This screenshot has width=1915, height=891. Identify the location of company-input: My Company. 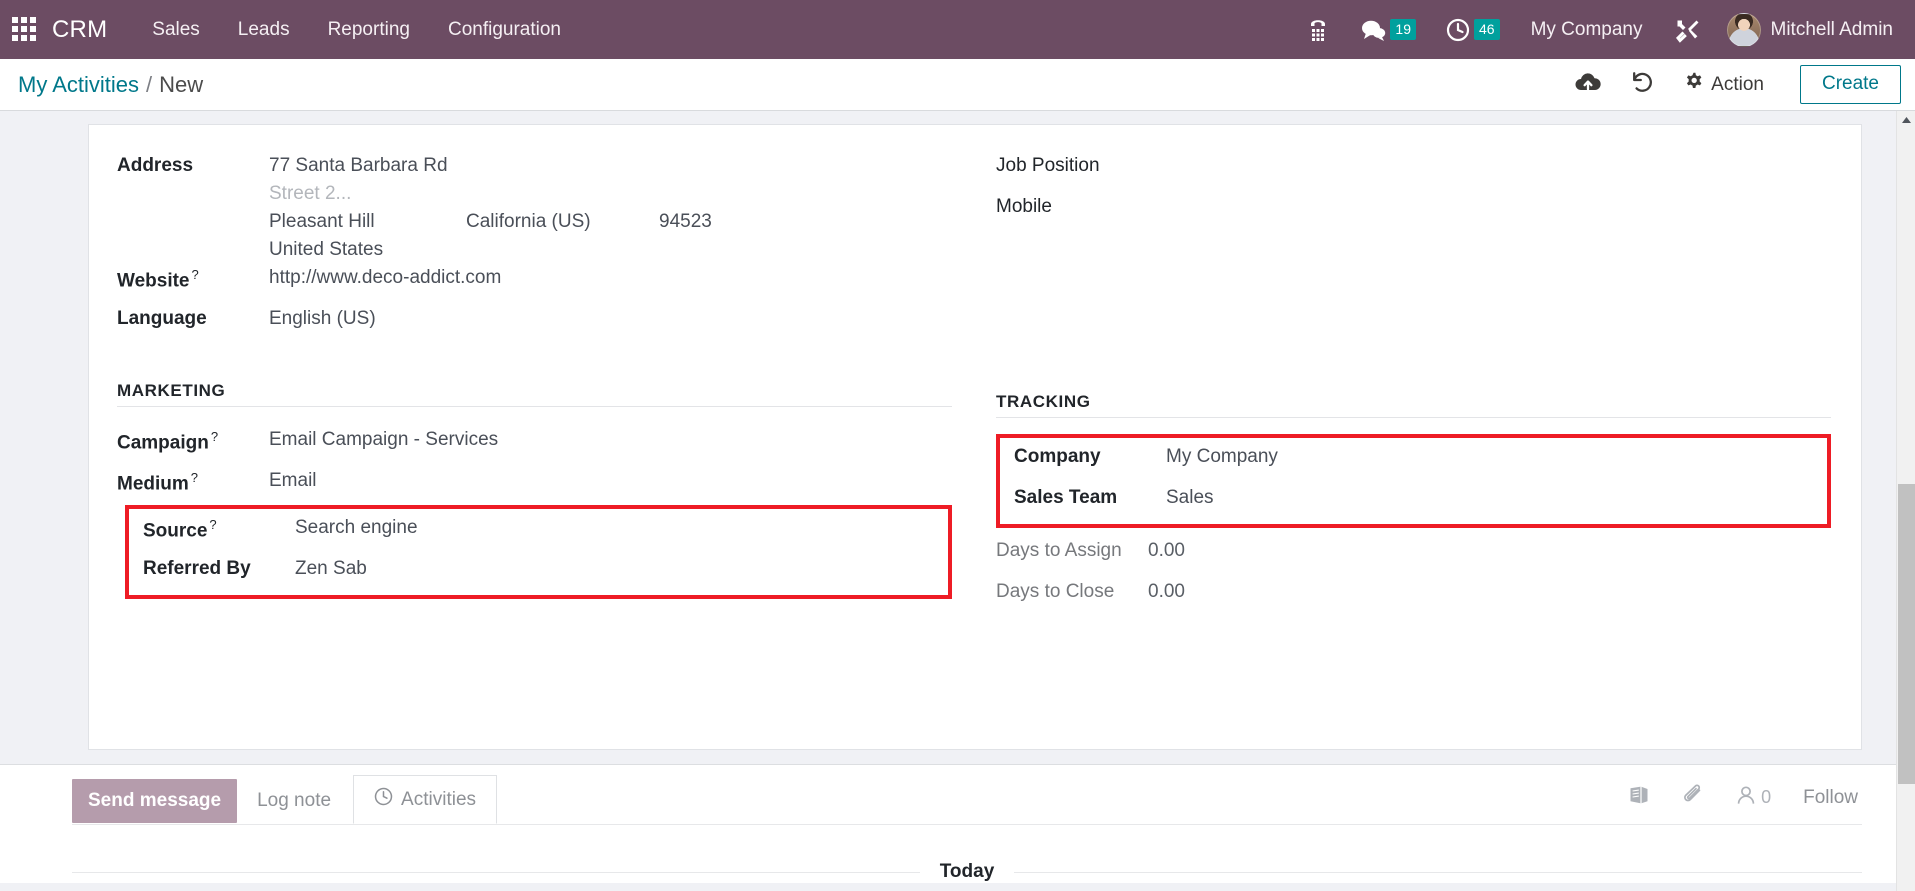
(1222, 454).